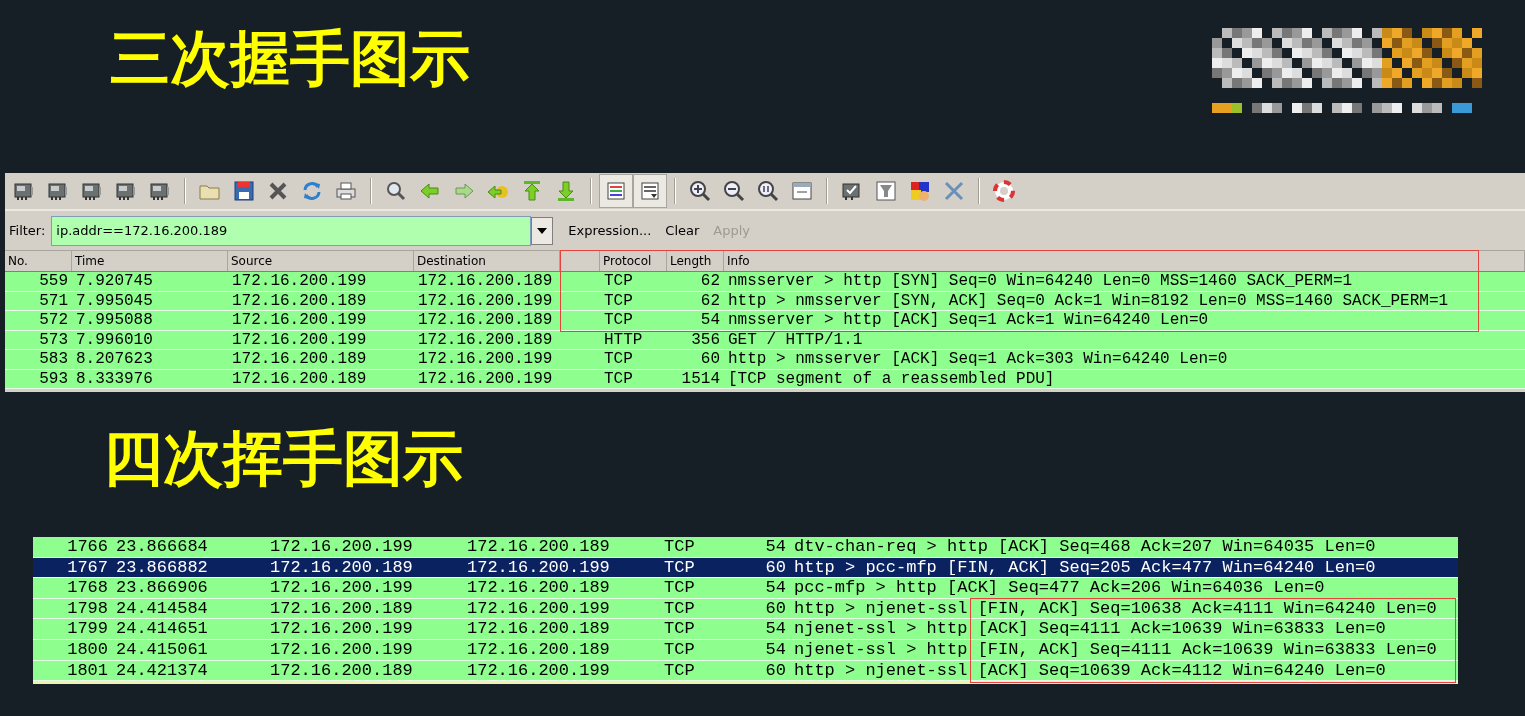 This screenshot has height=716, width=1525. Describe the element at coordinates (745, 671) in the screenshot. I see `packet-row: 1801 24.421374 172.16.200.189 172.16.200.199 TCP 60 http > njenet-ssl [ACK] Seq=10639 Ack=4112 Win=64240 Len=0` at that location.